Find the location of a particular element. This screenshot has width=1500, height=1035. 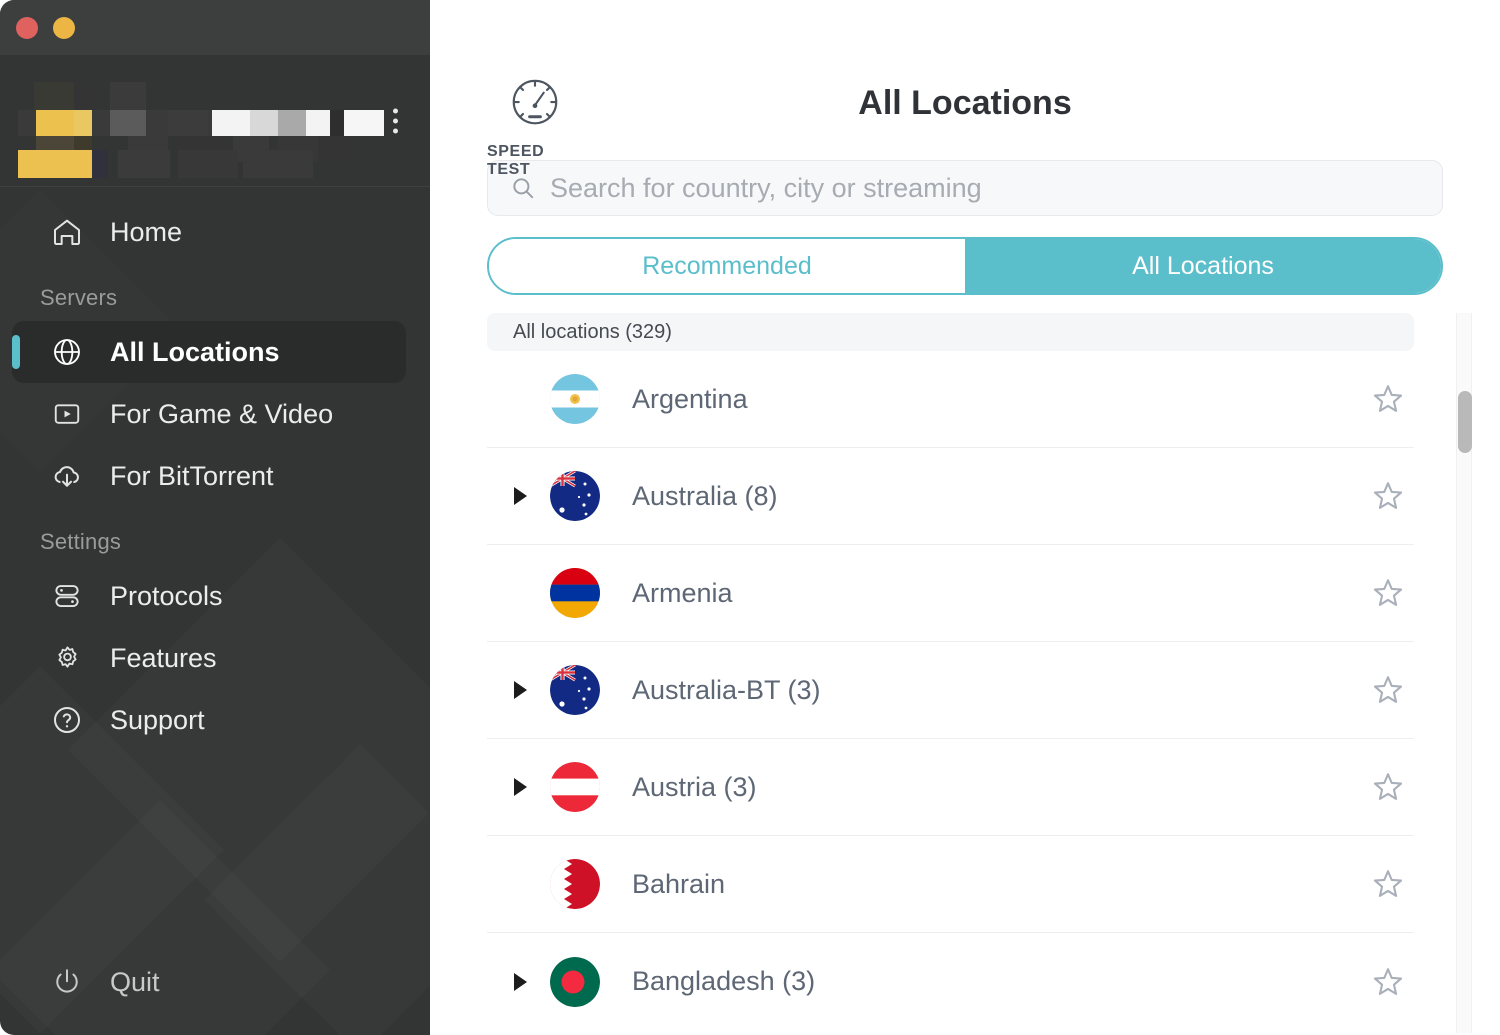

tab-label: All Locations is located at coordinates (1203, 265).